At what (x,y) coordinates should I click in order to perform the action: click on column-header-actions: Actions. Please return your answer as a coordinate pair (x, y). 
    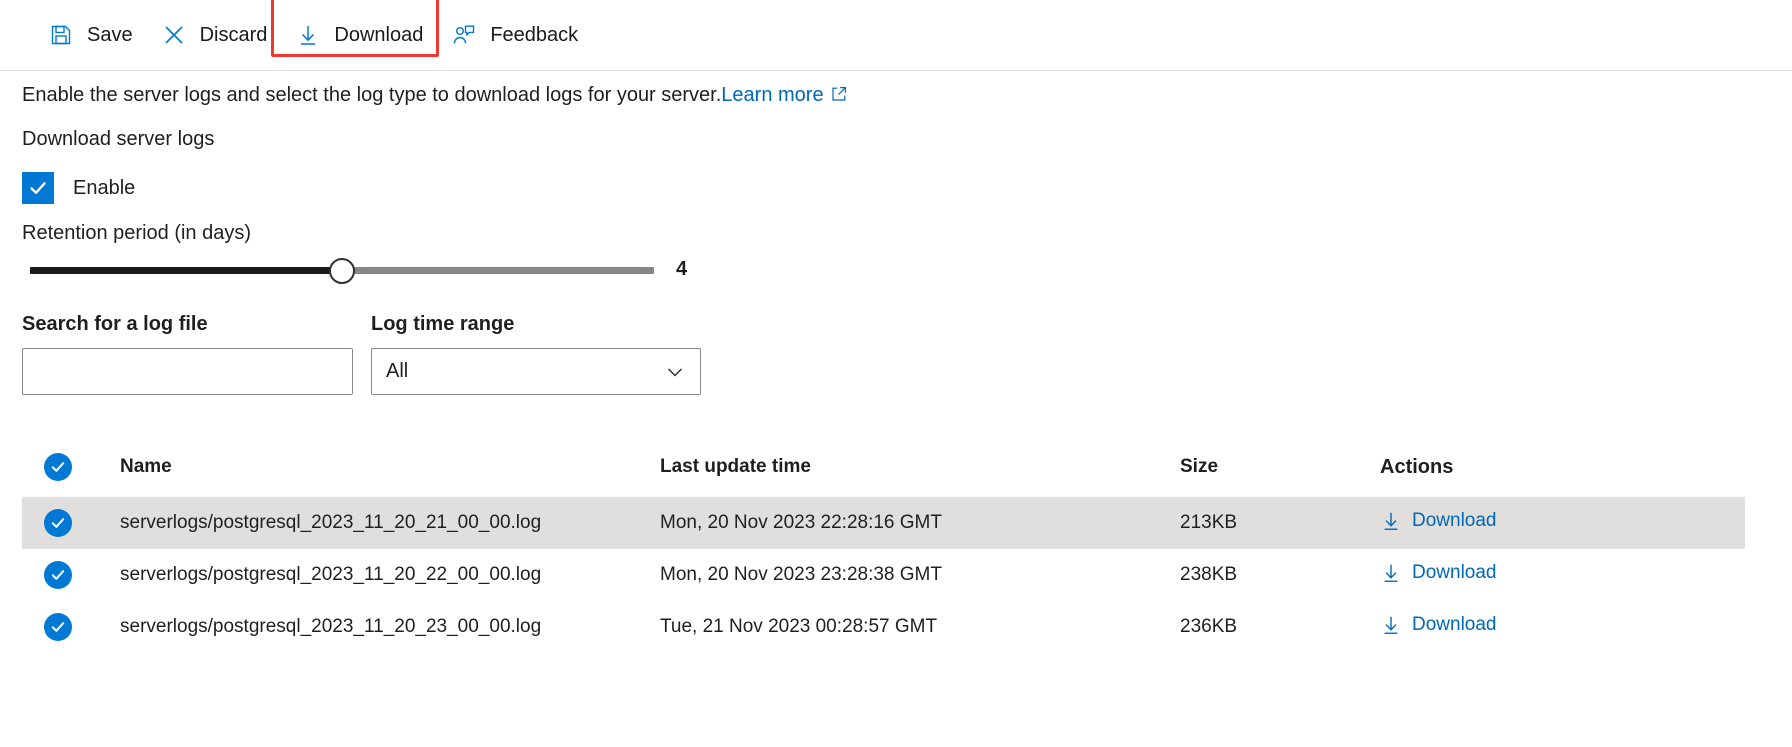
    Looking at the image, I should click on (1417, 466).